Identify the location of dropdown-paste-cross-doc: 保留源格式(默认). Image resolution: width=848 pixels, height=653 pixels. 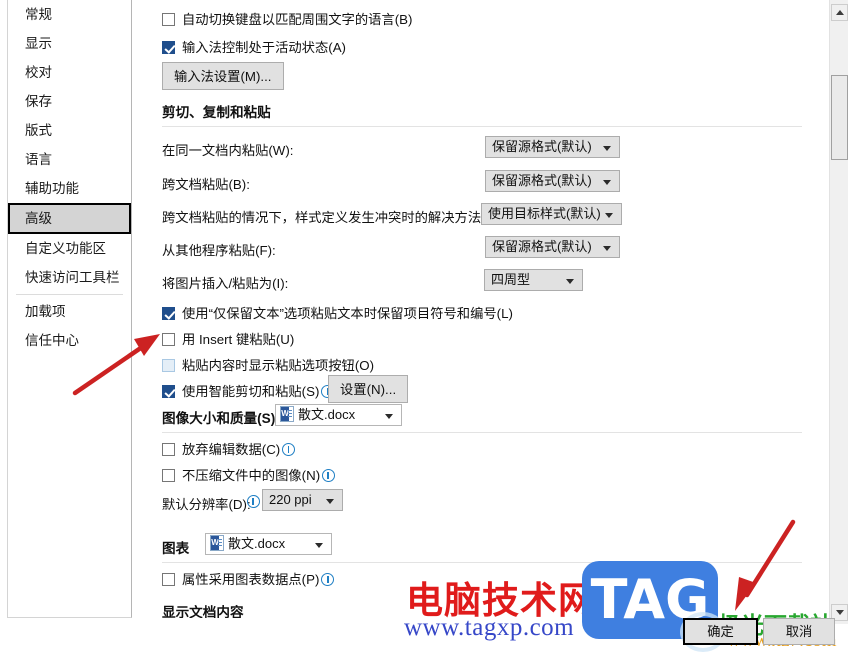
(552, 181).